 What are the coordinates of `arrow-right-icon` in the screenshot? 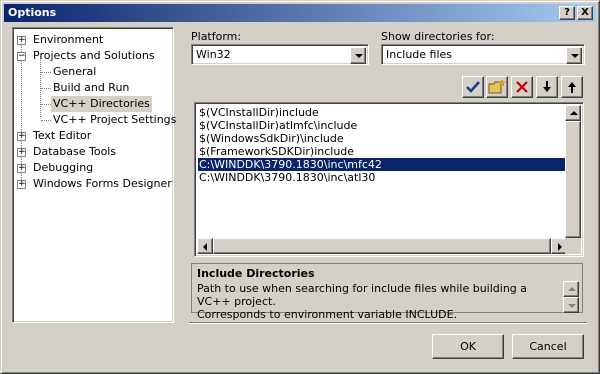 It's located at (560, 247).